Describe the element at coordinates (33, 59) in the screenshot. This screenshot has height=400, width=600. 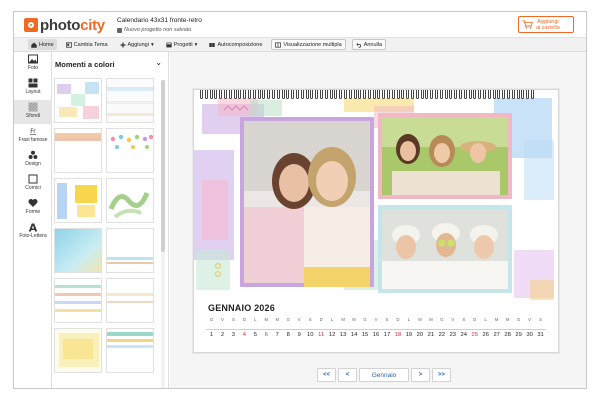
I see `photo-icon` at that location.